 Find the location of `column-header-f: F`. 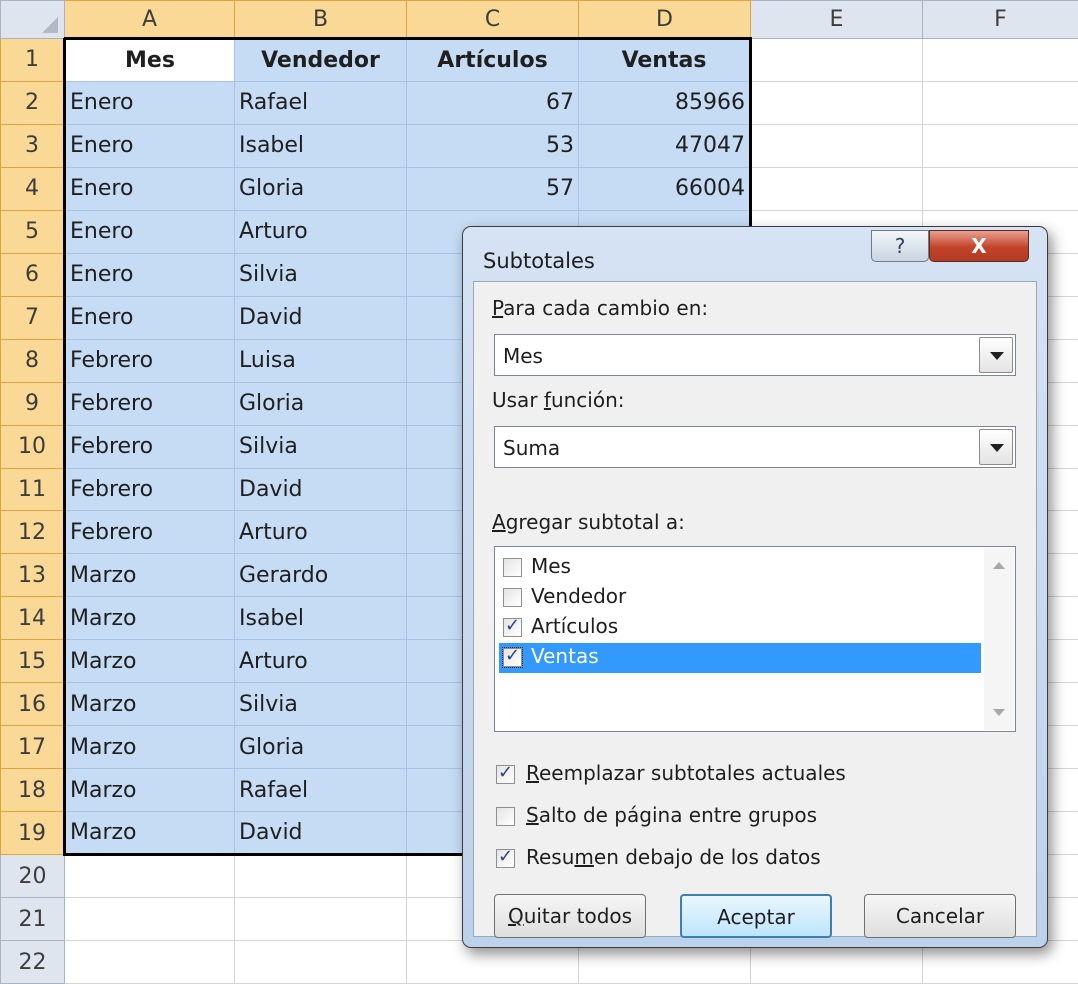

column-header-f: F is located at coordinates (1000, 19).